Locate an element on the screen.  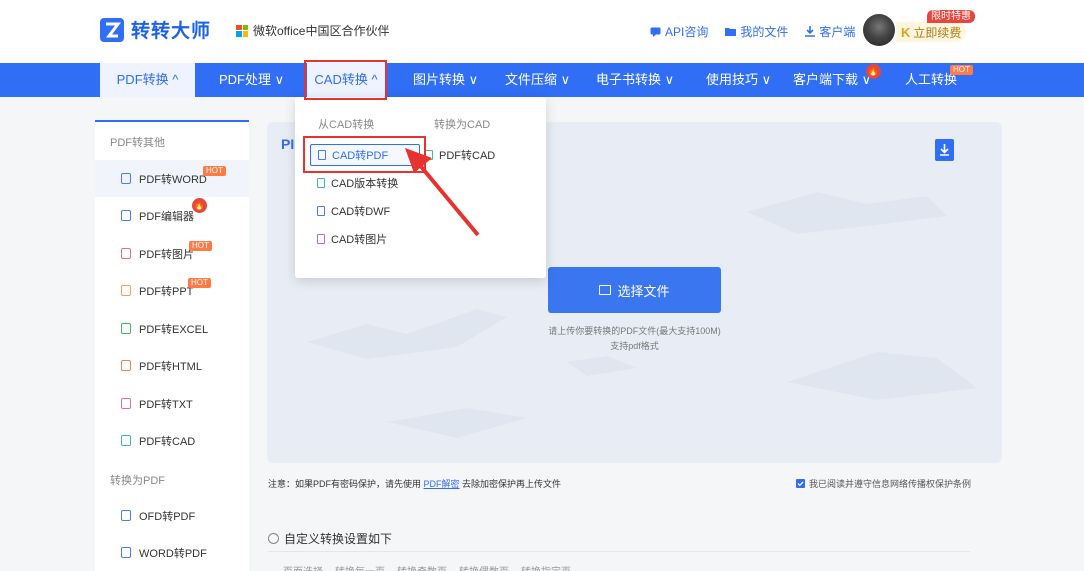
page-options: 页面选择 转换每一页 转换奇数页 转换偶数页 转换指定页 is located at coordinates (427, 567).